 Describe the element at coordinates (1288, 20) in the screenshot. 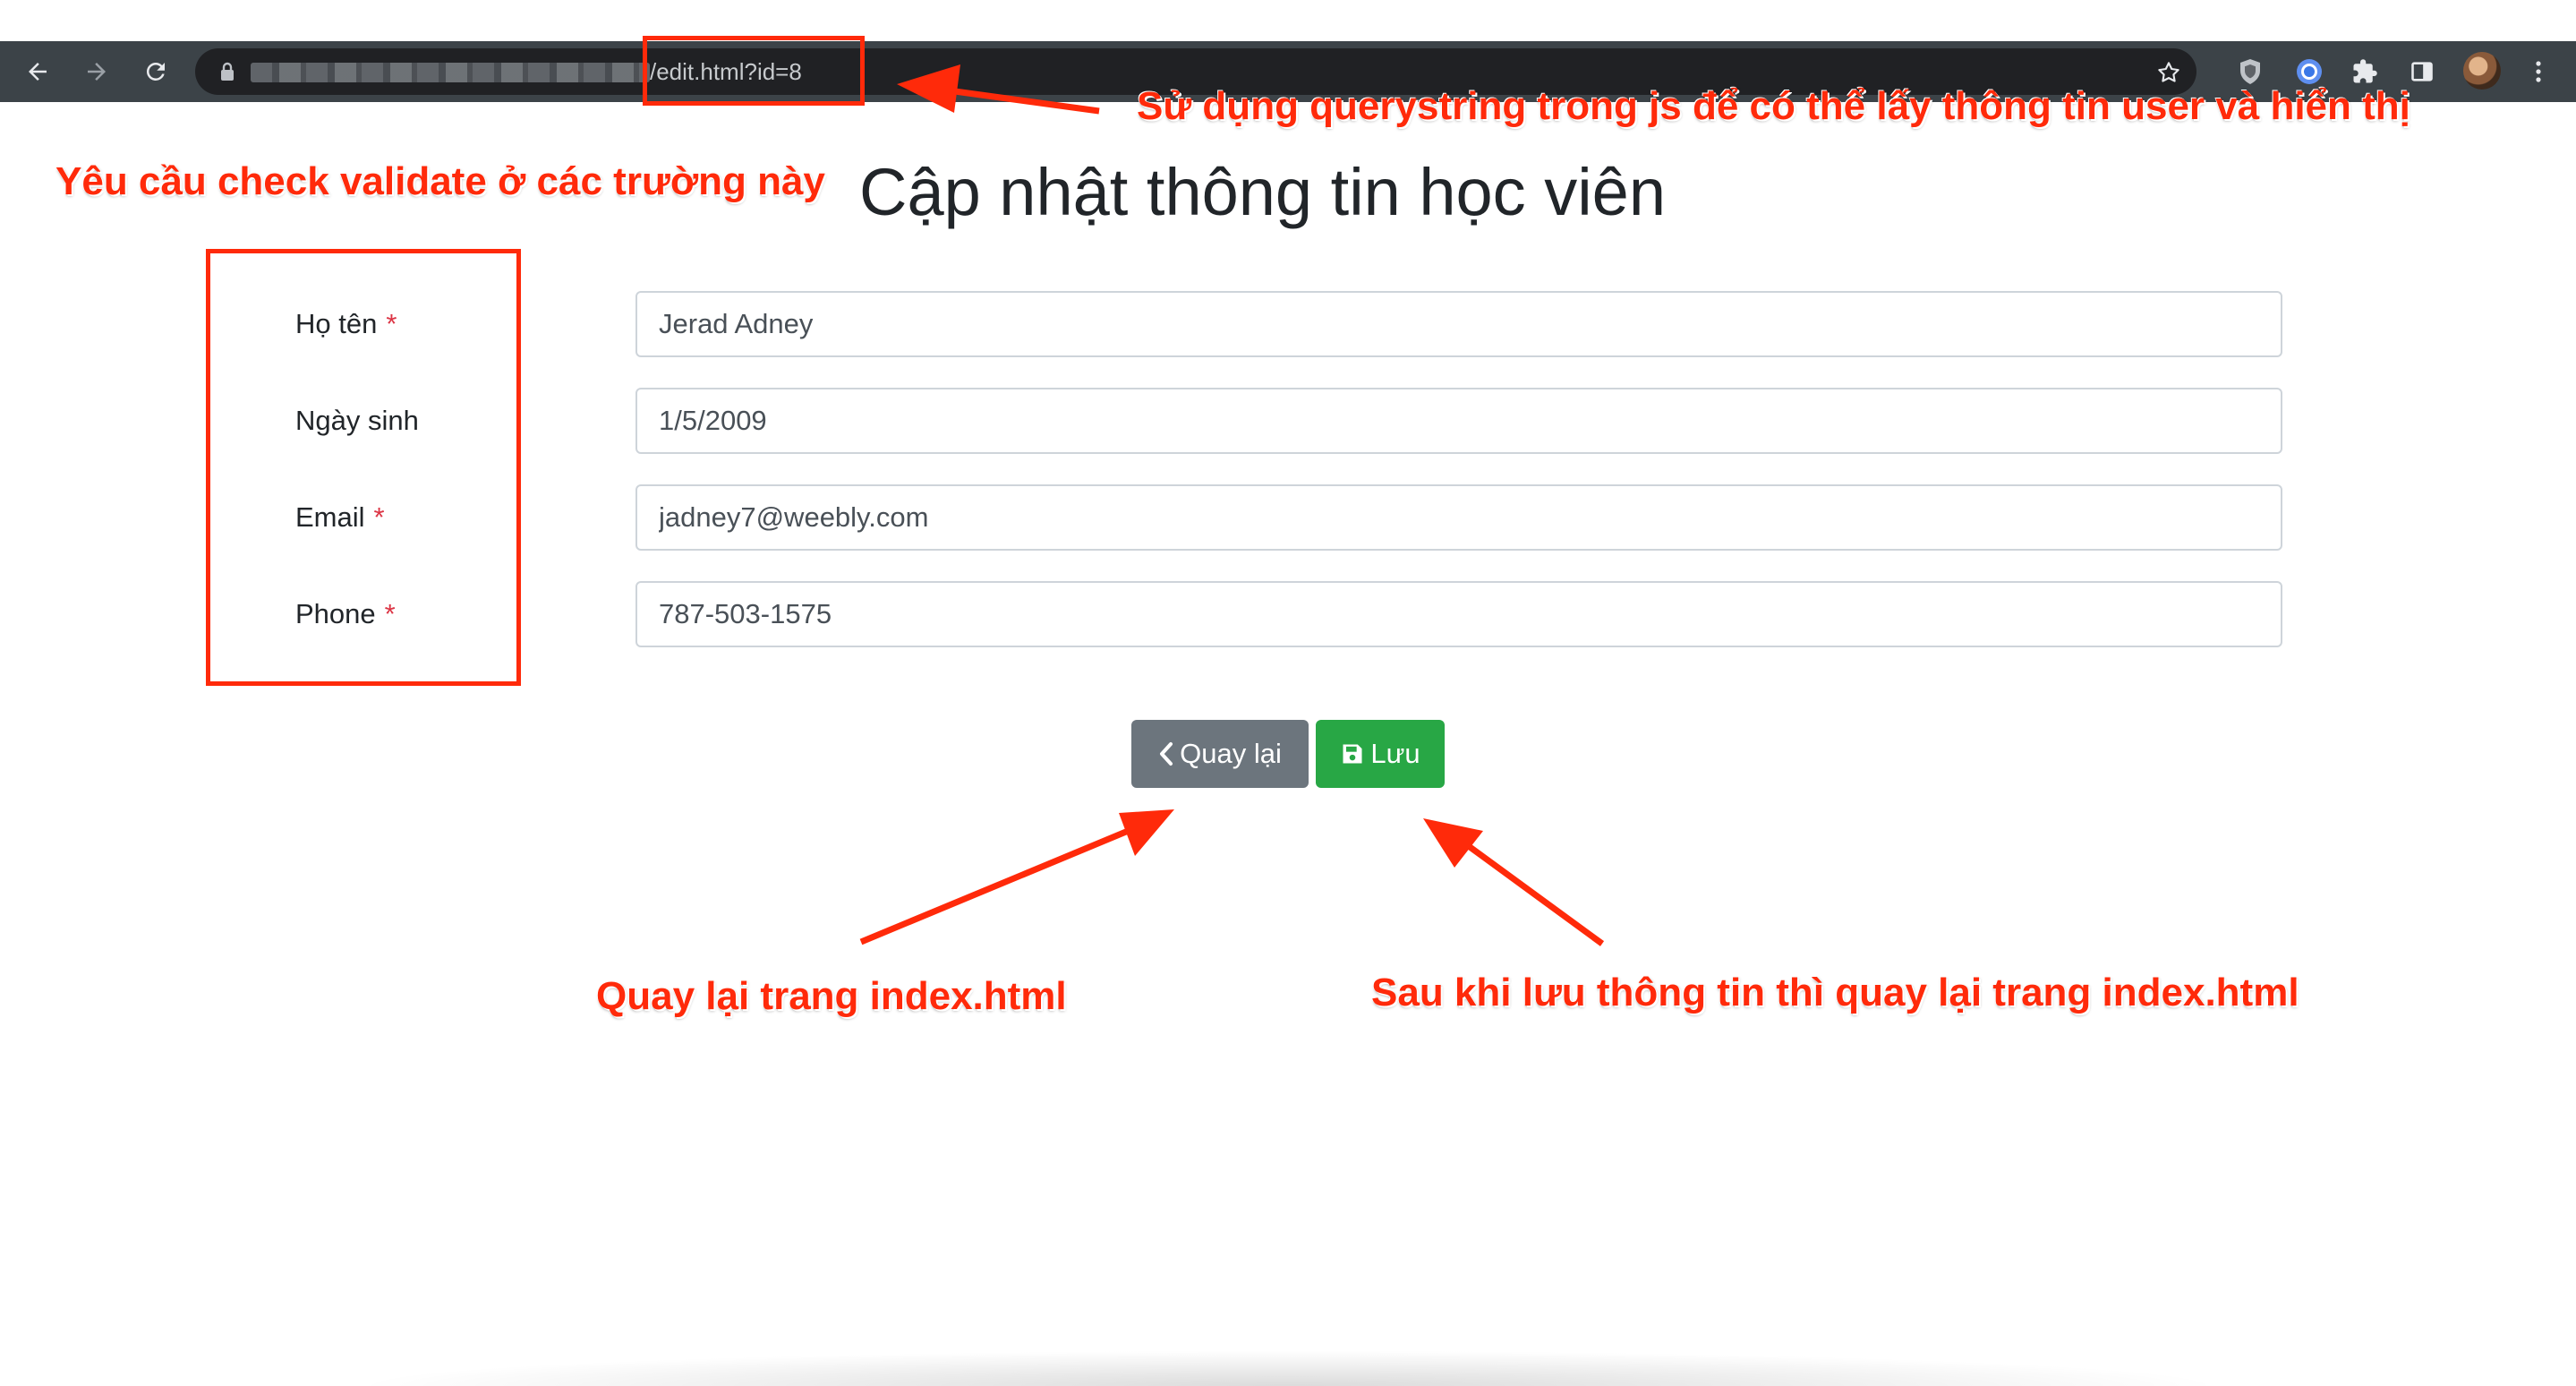

I see `window-top-strip` at that location.